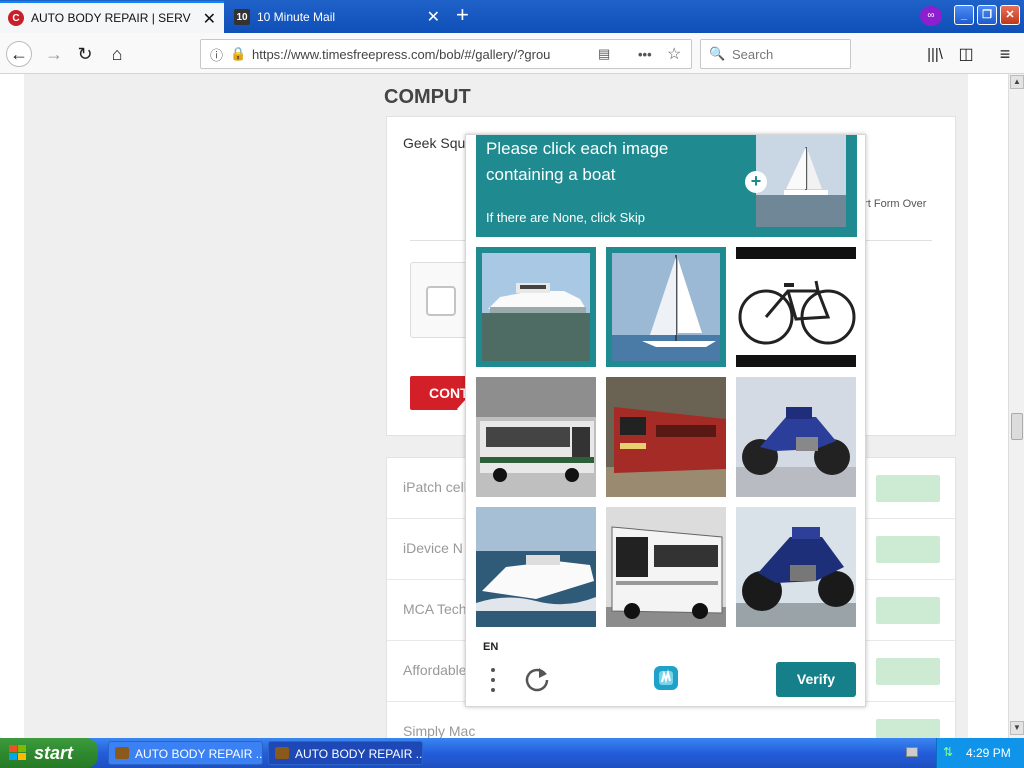  Describe the element at coordinates (1017, 82) in the screenshot. I see `scroll-up-arrow-icon: ▲` at that location.